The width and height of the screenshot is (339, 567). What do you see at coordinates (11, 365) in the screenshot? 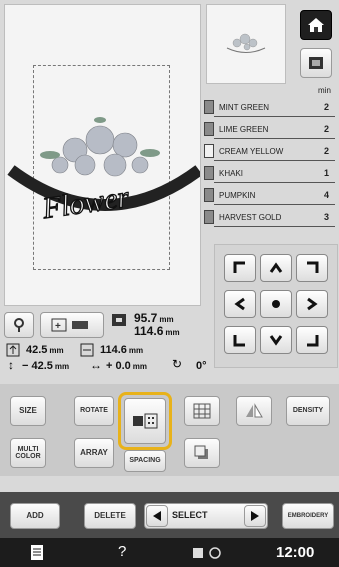
I see `vertical-offset-icon: ↕` at bounding box center [11, 365].